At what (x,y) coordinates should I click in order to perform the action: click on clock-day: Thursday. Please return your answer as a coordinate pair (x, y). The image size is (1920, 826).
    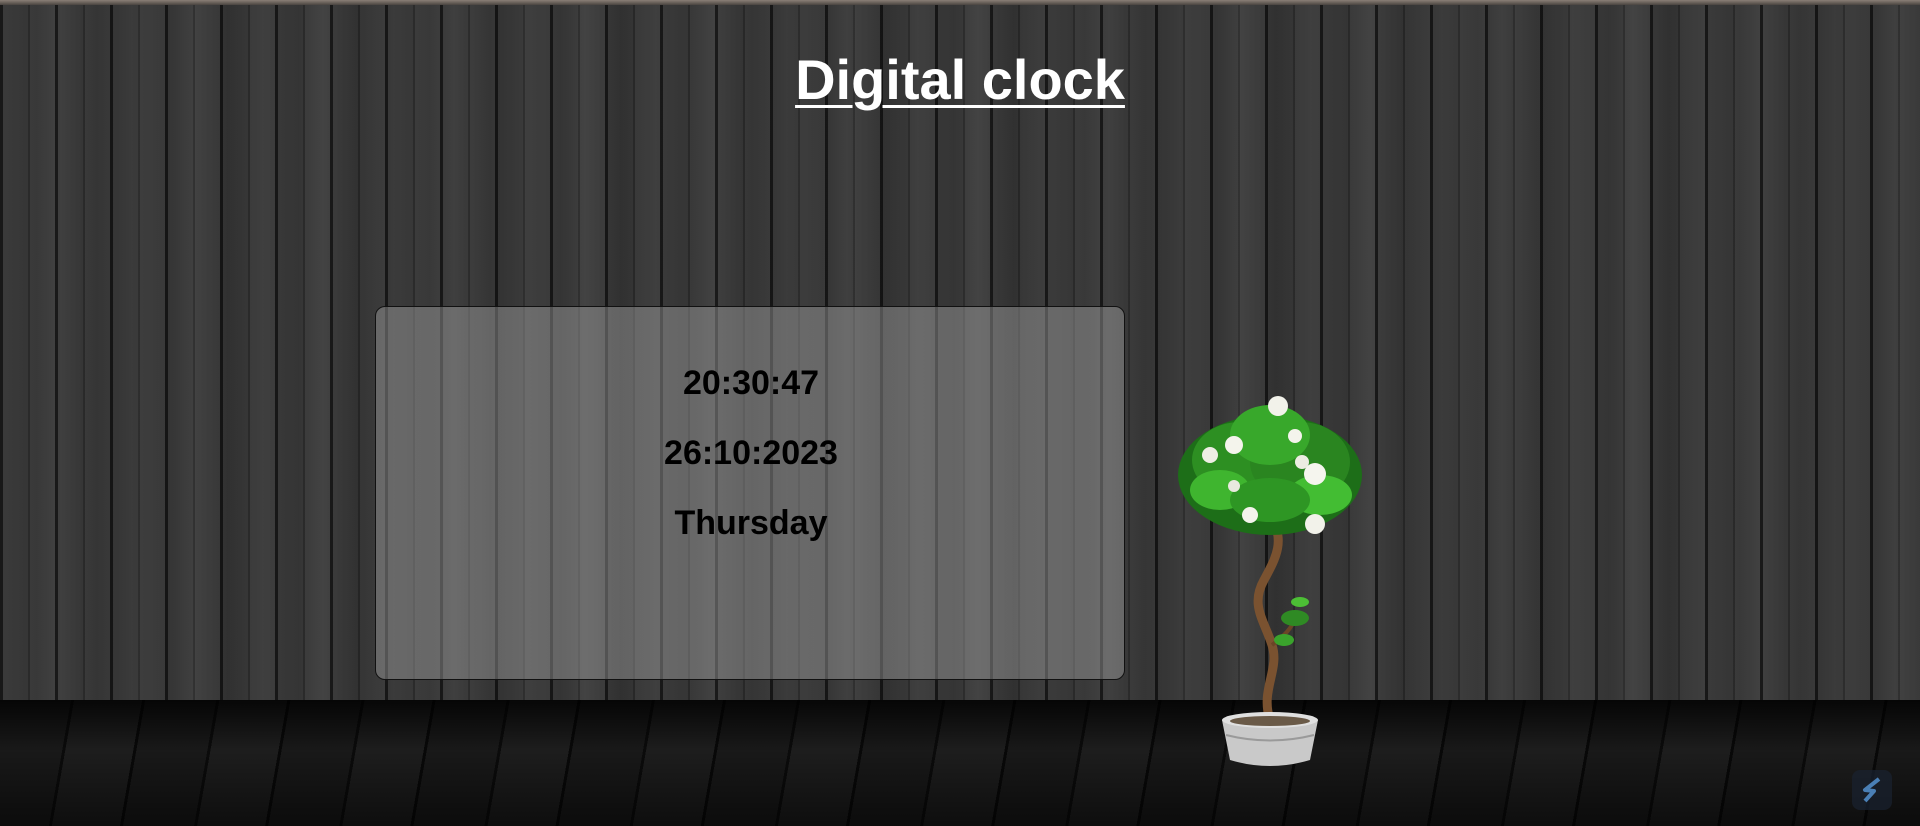
    Looking at the image, I should click on (751, 523).